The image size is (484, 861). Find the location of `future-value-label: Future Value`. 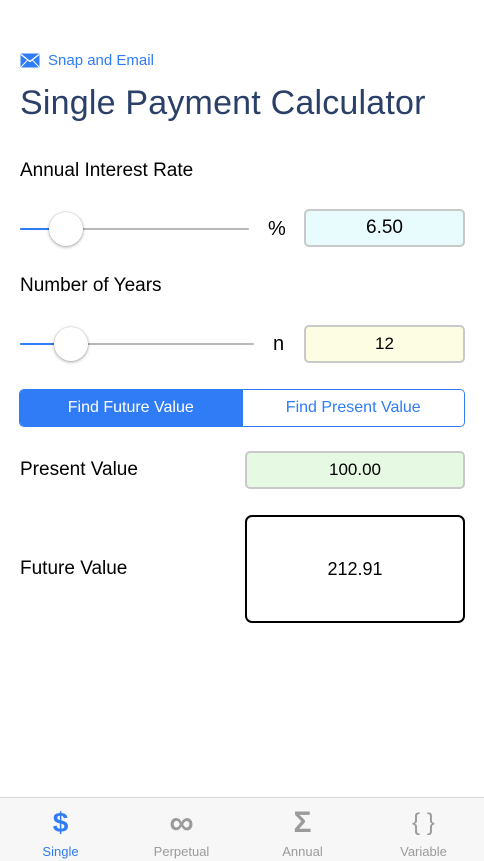

future-value-label: Future Value is located at coordinates (74, 568).